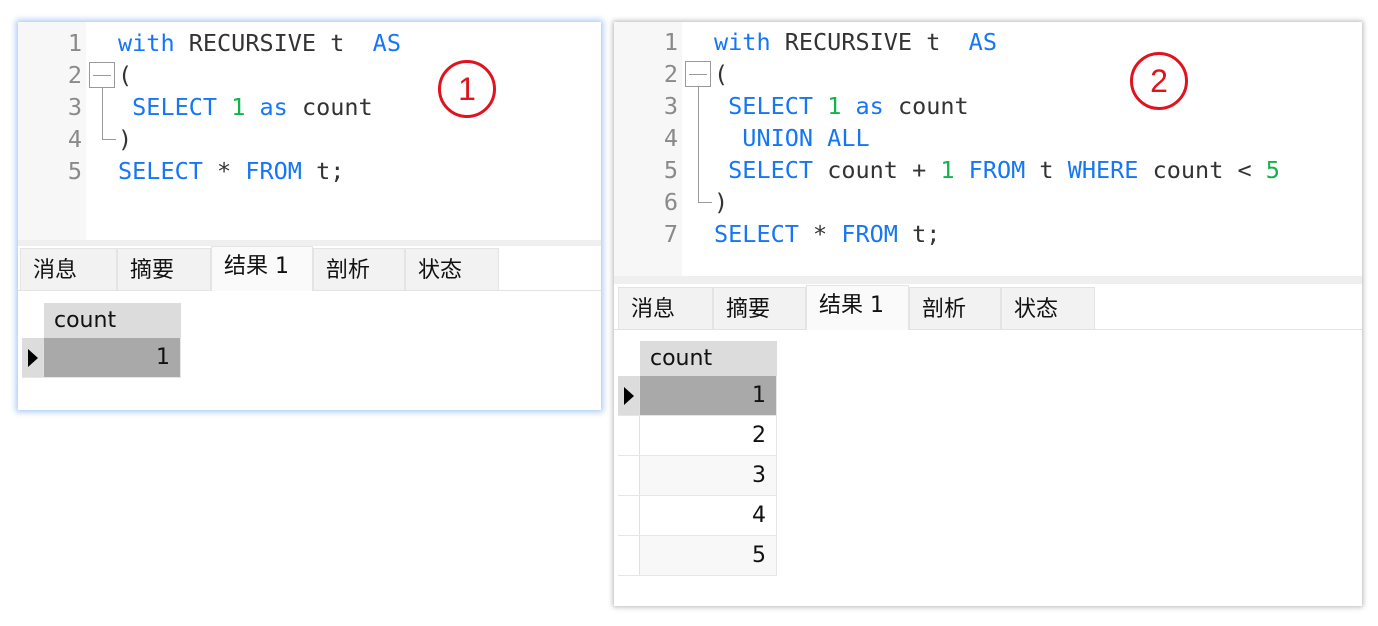 The image size is (1378, 626). I want to click on code-line: 6), so click(988, 202).